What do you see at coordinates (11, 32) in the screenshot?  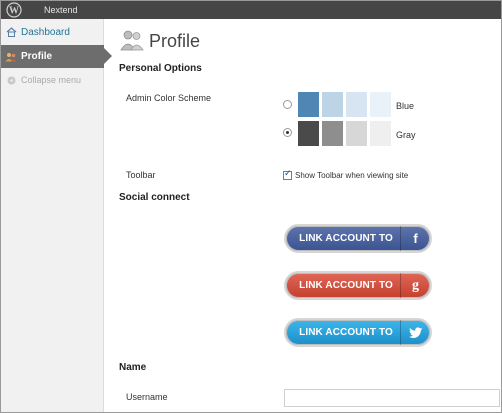 I see `home-icon` at bounding box center [11, 32].